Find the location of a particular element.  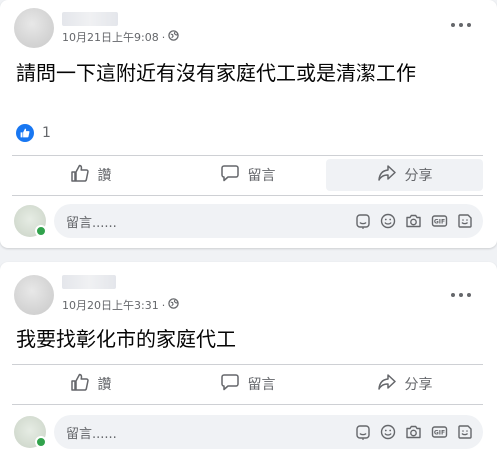

reaction-count: 1 is located at coordinates (46, 133).